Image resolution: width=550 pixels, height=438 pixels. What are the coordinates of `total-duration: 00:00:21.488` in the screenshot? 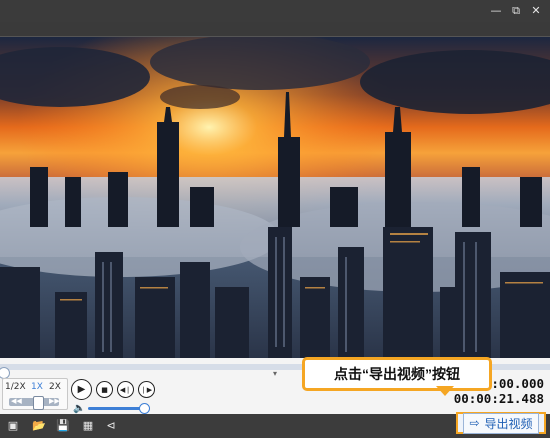 It's located at (498, 398).